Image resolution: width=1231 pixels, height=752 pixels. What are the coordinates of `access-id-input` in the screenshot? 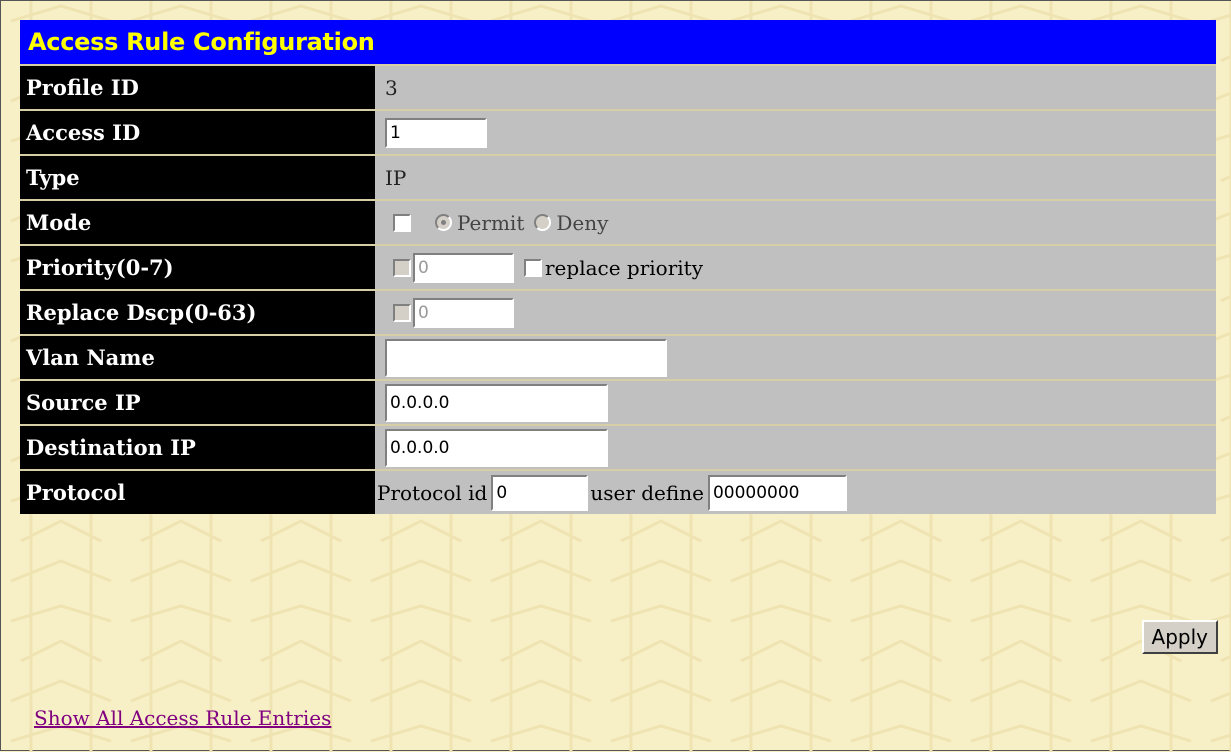 It's located at (436, 132).